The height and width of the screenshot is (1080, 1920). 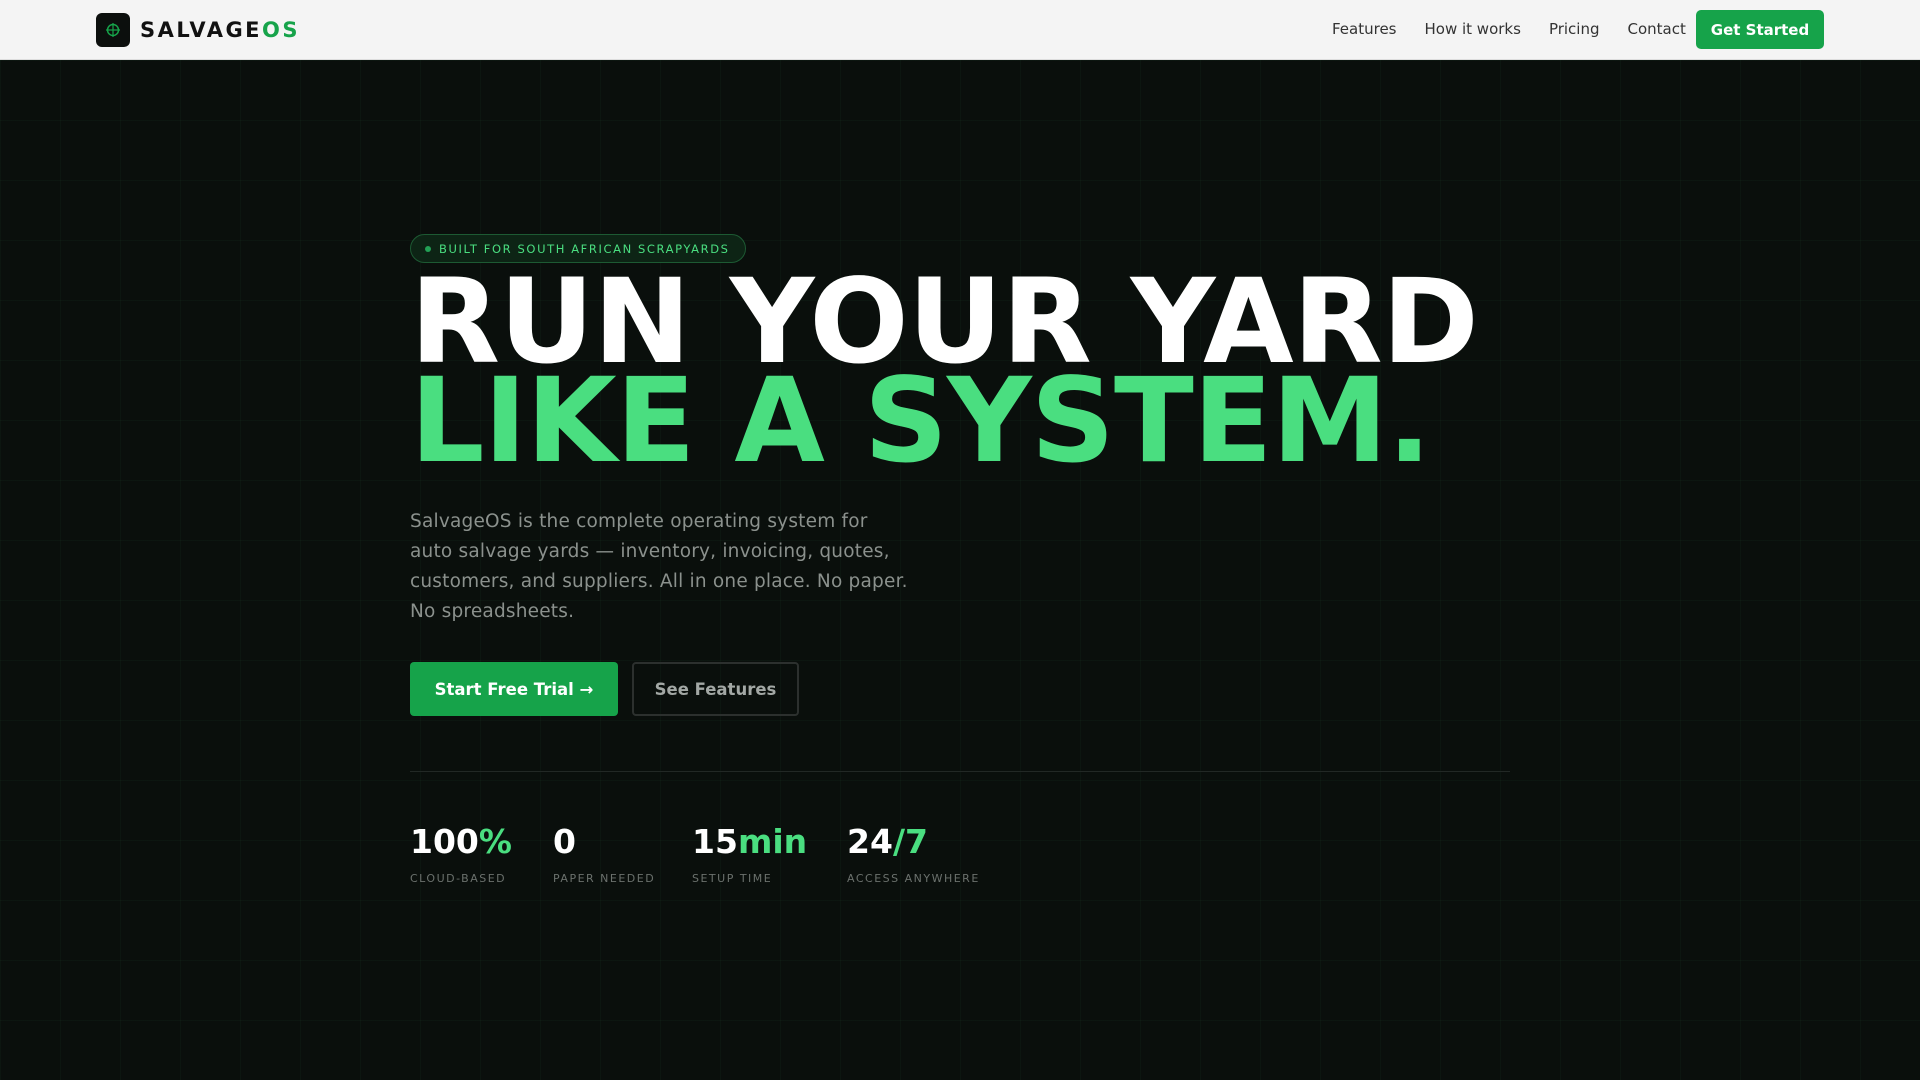 I want to click on get-started-button: Get Started, so click(x=1760, y=29).